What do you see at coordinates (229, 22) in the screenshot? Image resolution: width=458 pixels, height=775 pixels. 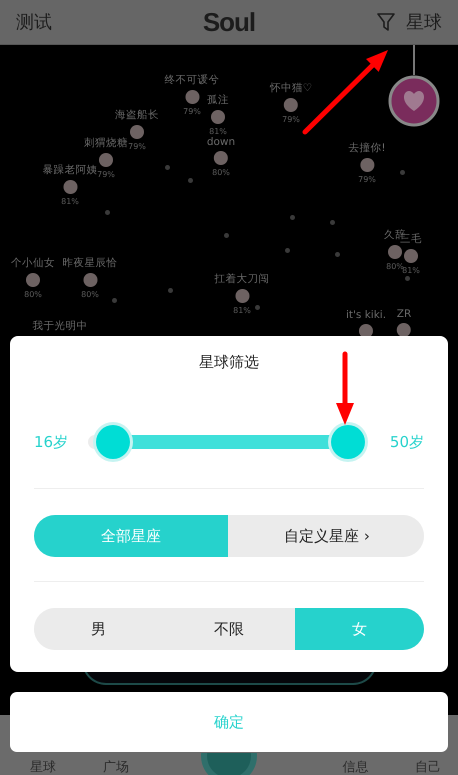 I see `app-logo: Soul` at bounding box center [229, 22].